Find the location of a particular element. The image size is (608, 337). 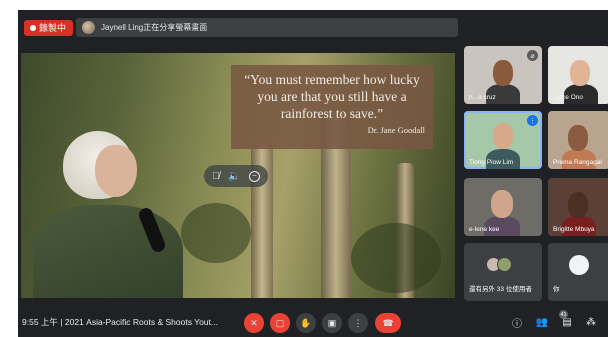

participant-tile: ⌀ n...o cruz is located at coordinates (503, 75).